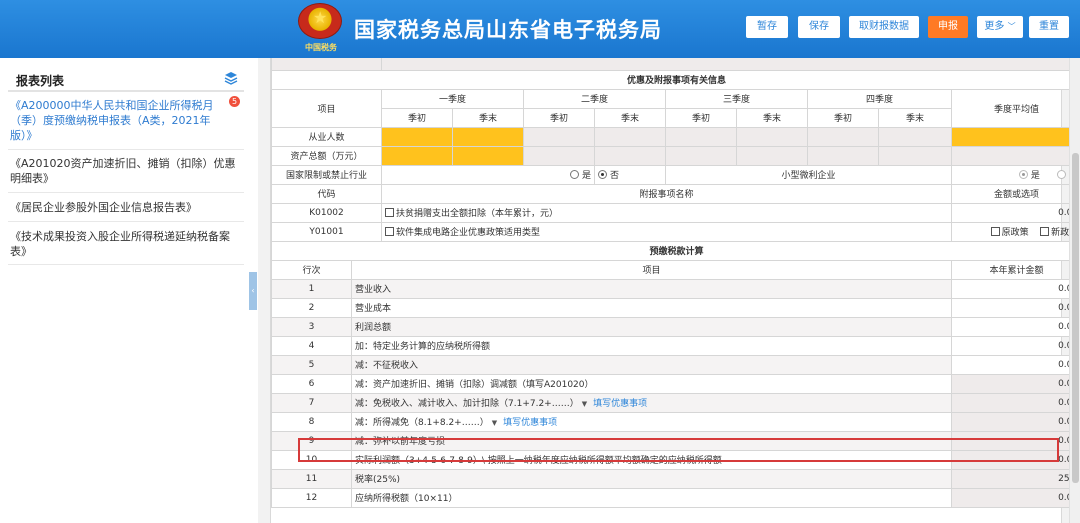  I want to click on quarter-4-header: 四季度, so click(879, 98).